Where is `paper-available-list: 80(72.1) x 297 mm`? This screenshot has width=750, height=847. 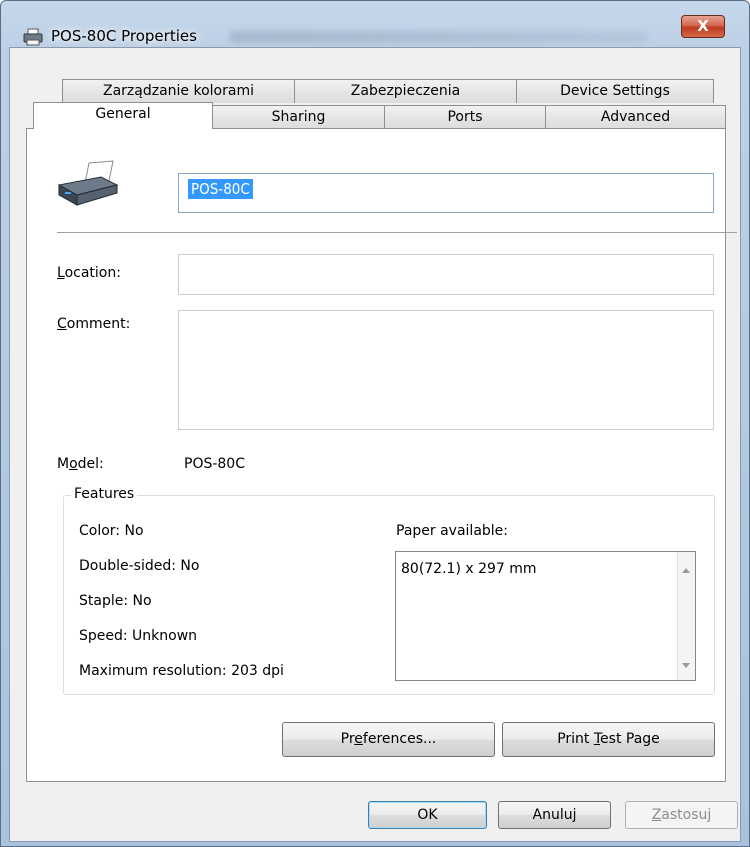 paper-available-list: 80(72.1) x 297 mm is located at coordinates (545, 616).